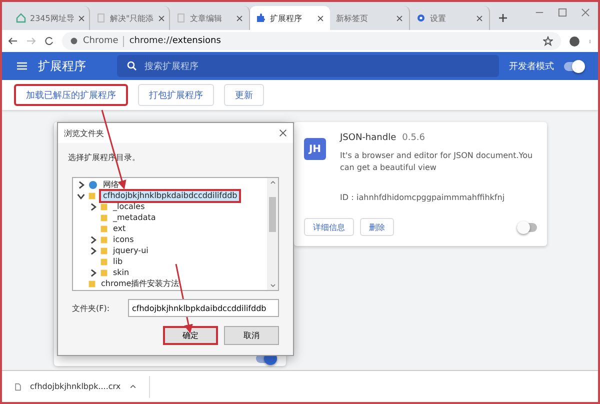  Describe the element at coordinates (273, 285) in the screenshot. I see `scroll-down-icon` at that location.